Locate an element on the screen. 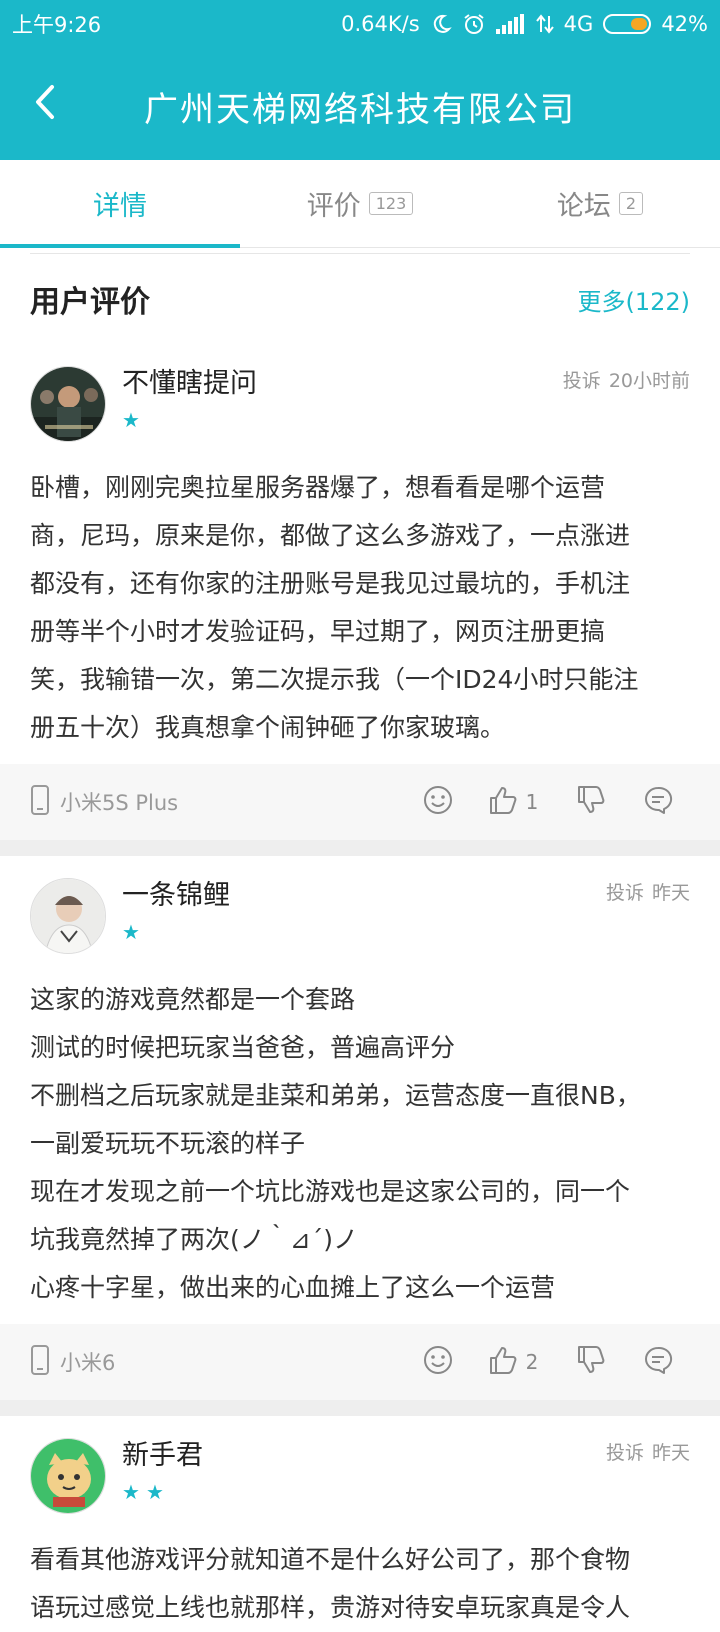 This screenshot has height=1632, width=720. review-line: 册五十次）我真想拿个闹钟砸了你家玻璃。 is located at coordinates (268, 727).